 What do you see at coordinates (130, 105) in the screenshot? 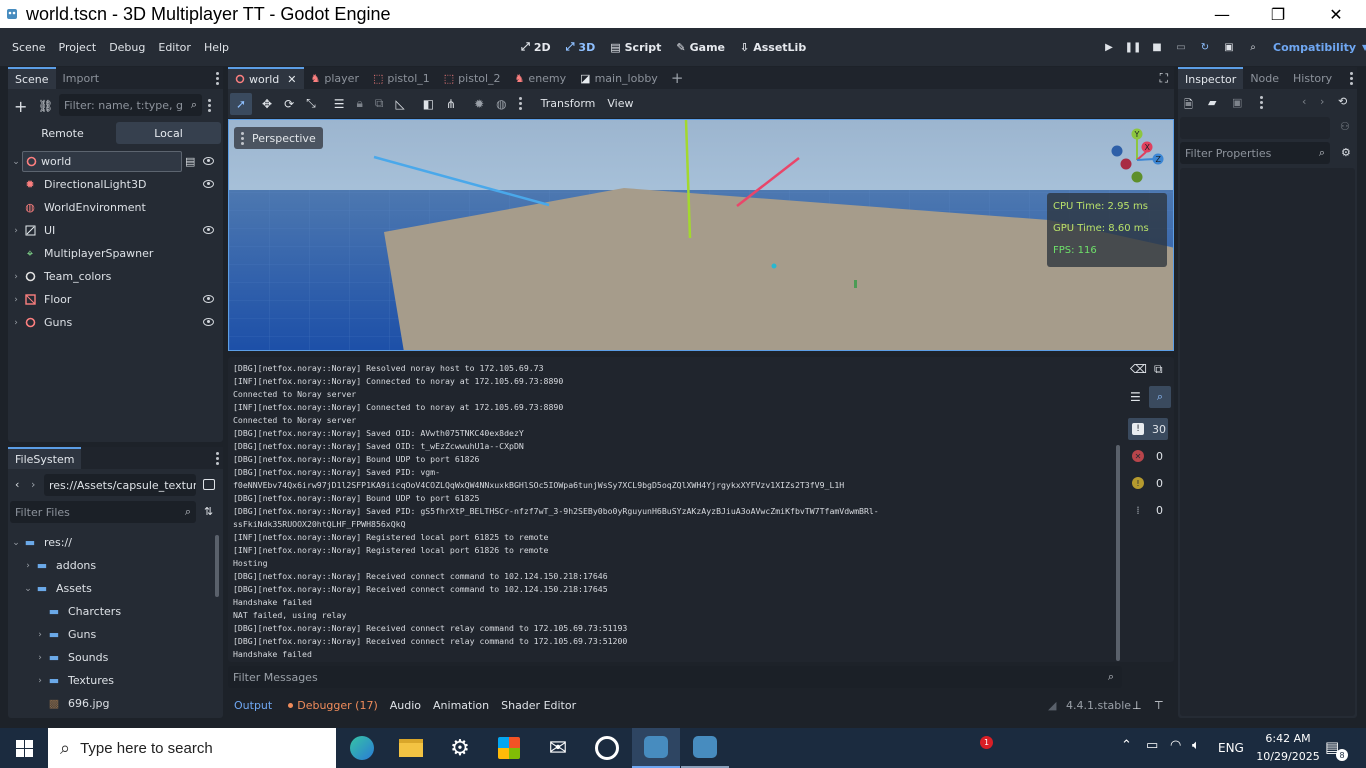
I see `scene-filter-input: Filter: name, t:type, g:gr ⌕` at bounding box center [130, 105].